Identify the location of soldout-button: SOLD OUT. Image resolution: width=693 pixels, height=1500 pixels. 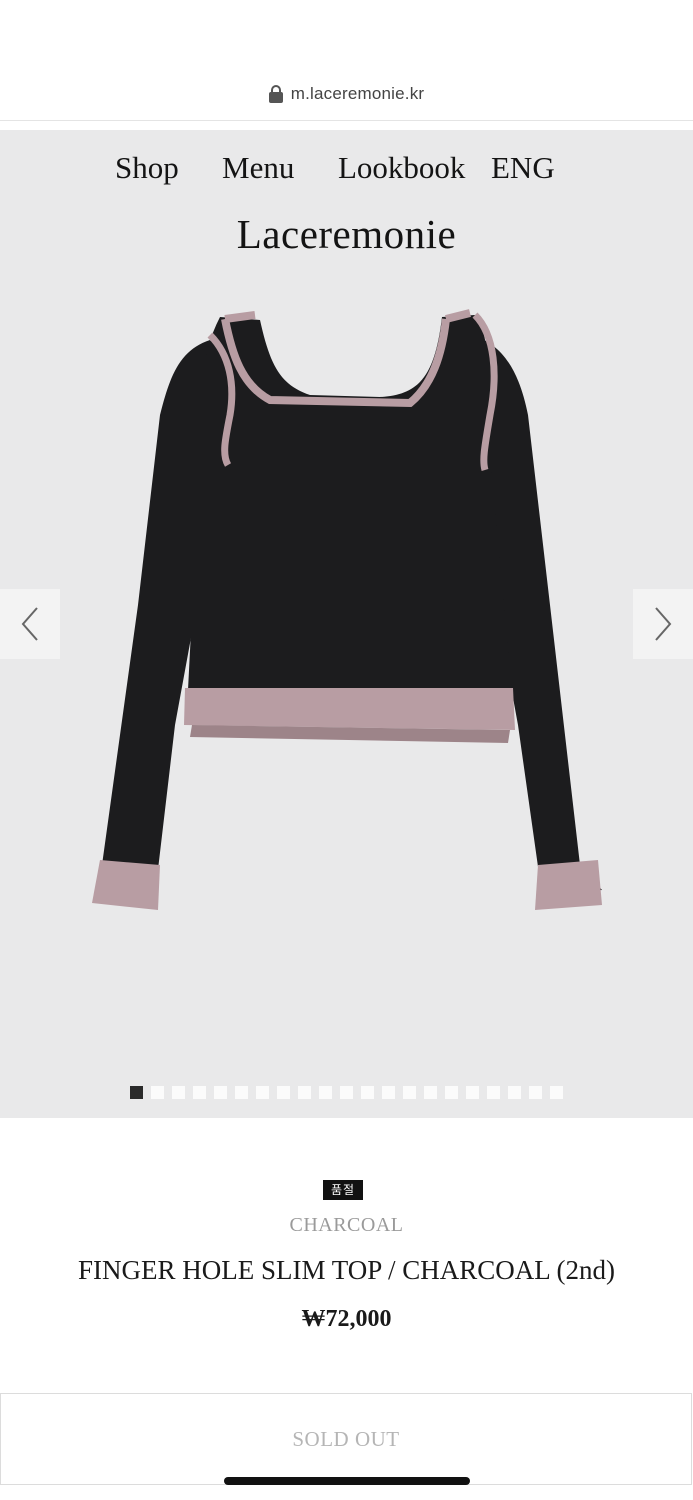
(346, 1439).